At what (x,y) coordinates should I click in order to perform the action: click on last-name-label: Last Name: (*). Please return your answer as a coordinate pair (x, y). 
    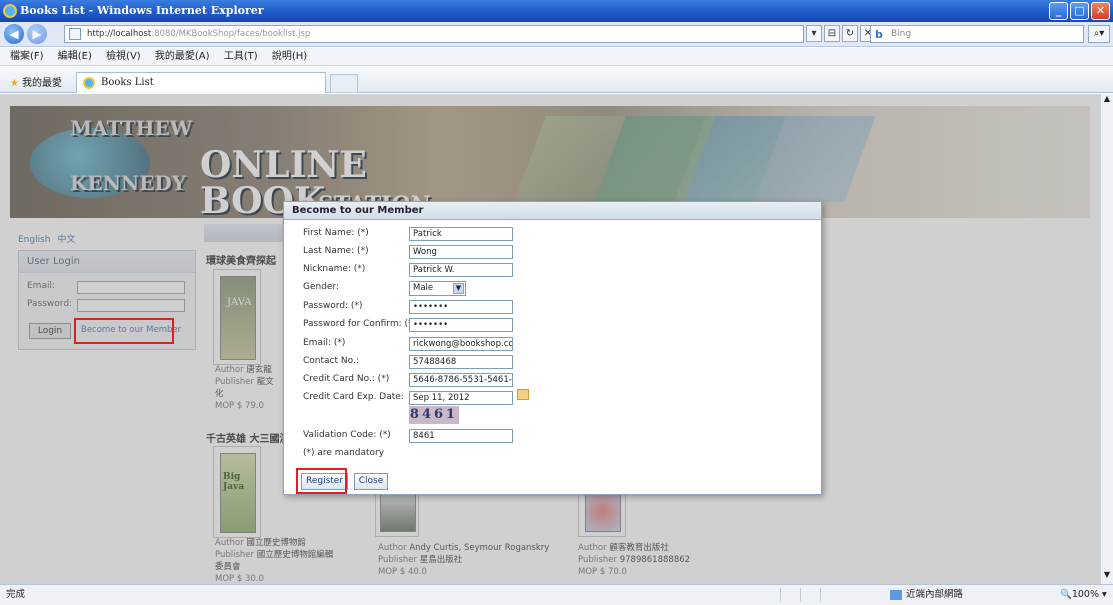
    Looking at the image, I should click on (336, 251).